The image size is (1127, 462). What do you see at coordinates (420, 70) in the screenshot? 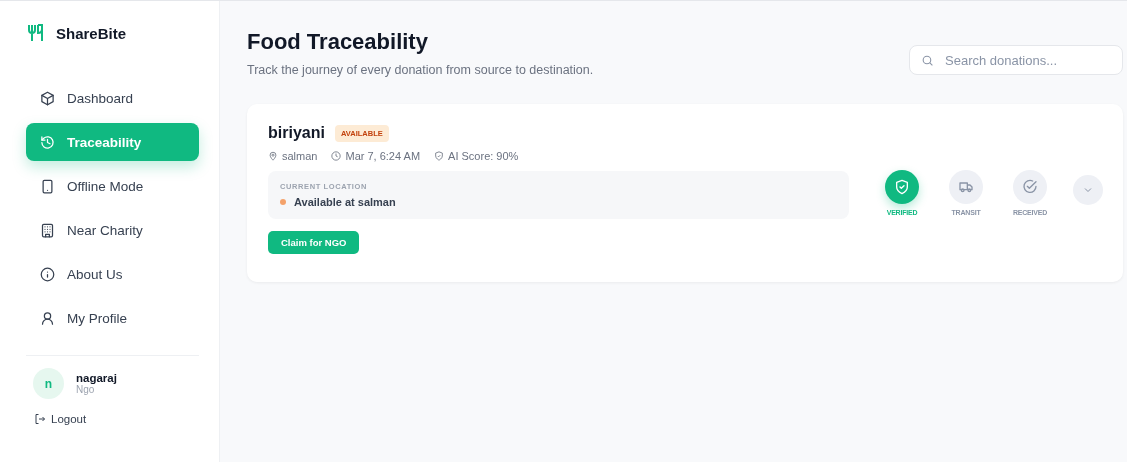
I see `page-subtitle: Track the journey of every donation from source to destination.` at bounding box center [420, 70].